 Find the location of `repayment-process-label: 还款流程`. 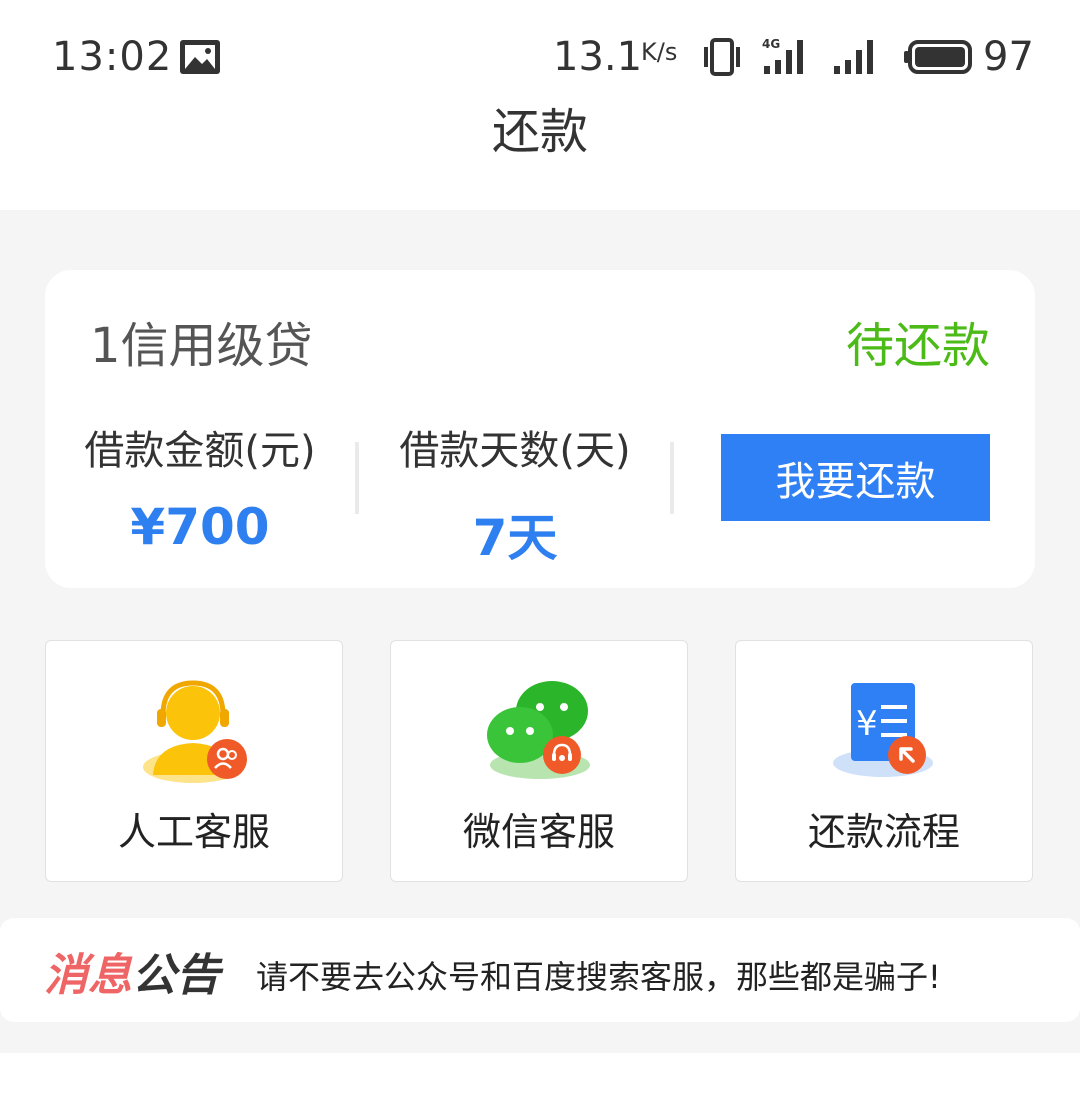

repayment-process-label: 还款流程 is located at coordinates (883, 832).